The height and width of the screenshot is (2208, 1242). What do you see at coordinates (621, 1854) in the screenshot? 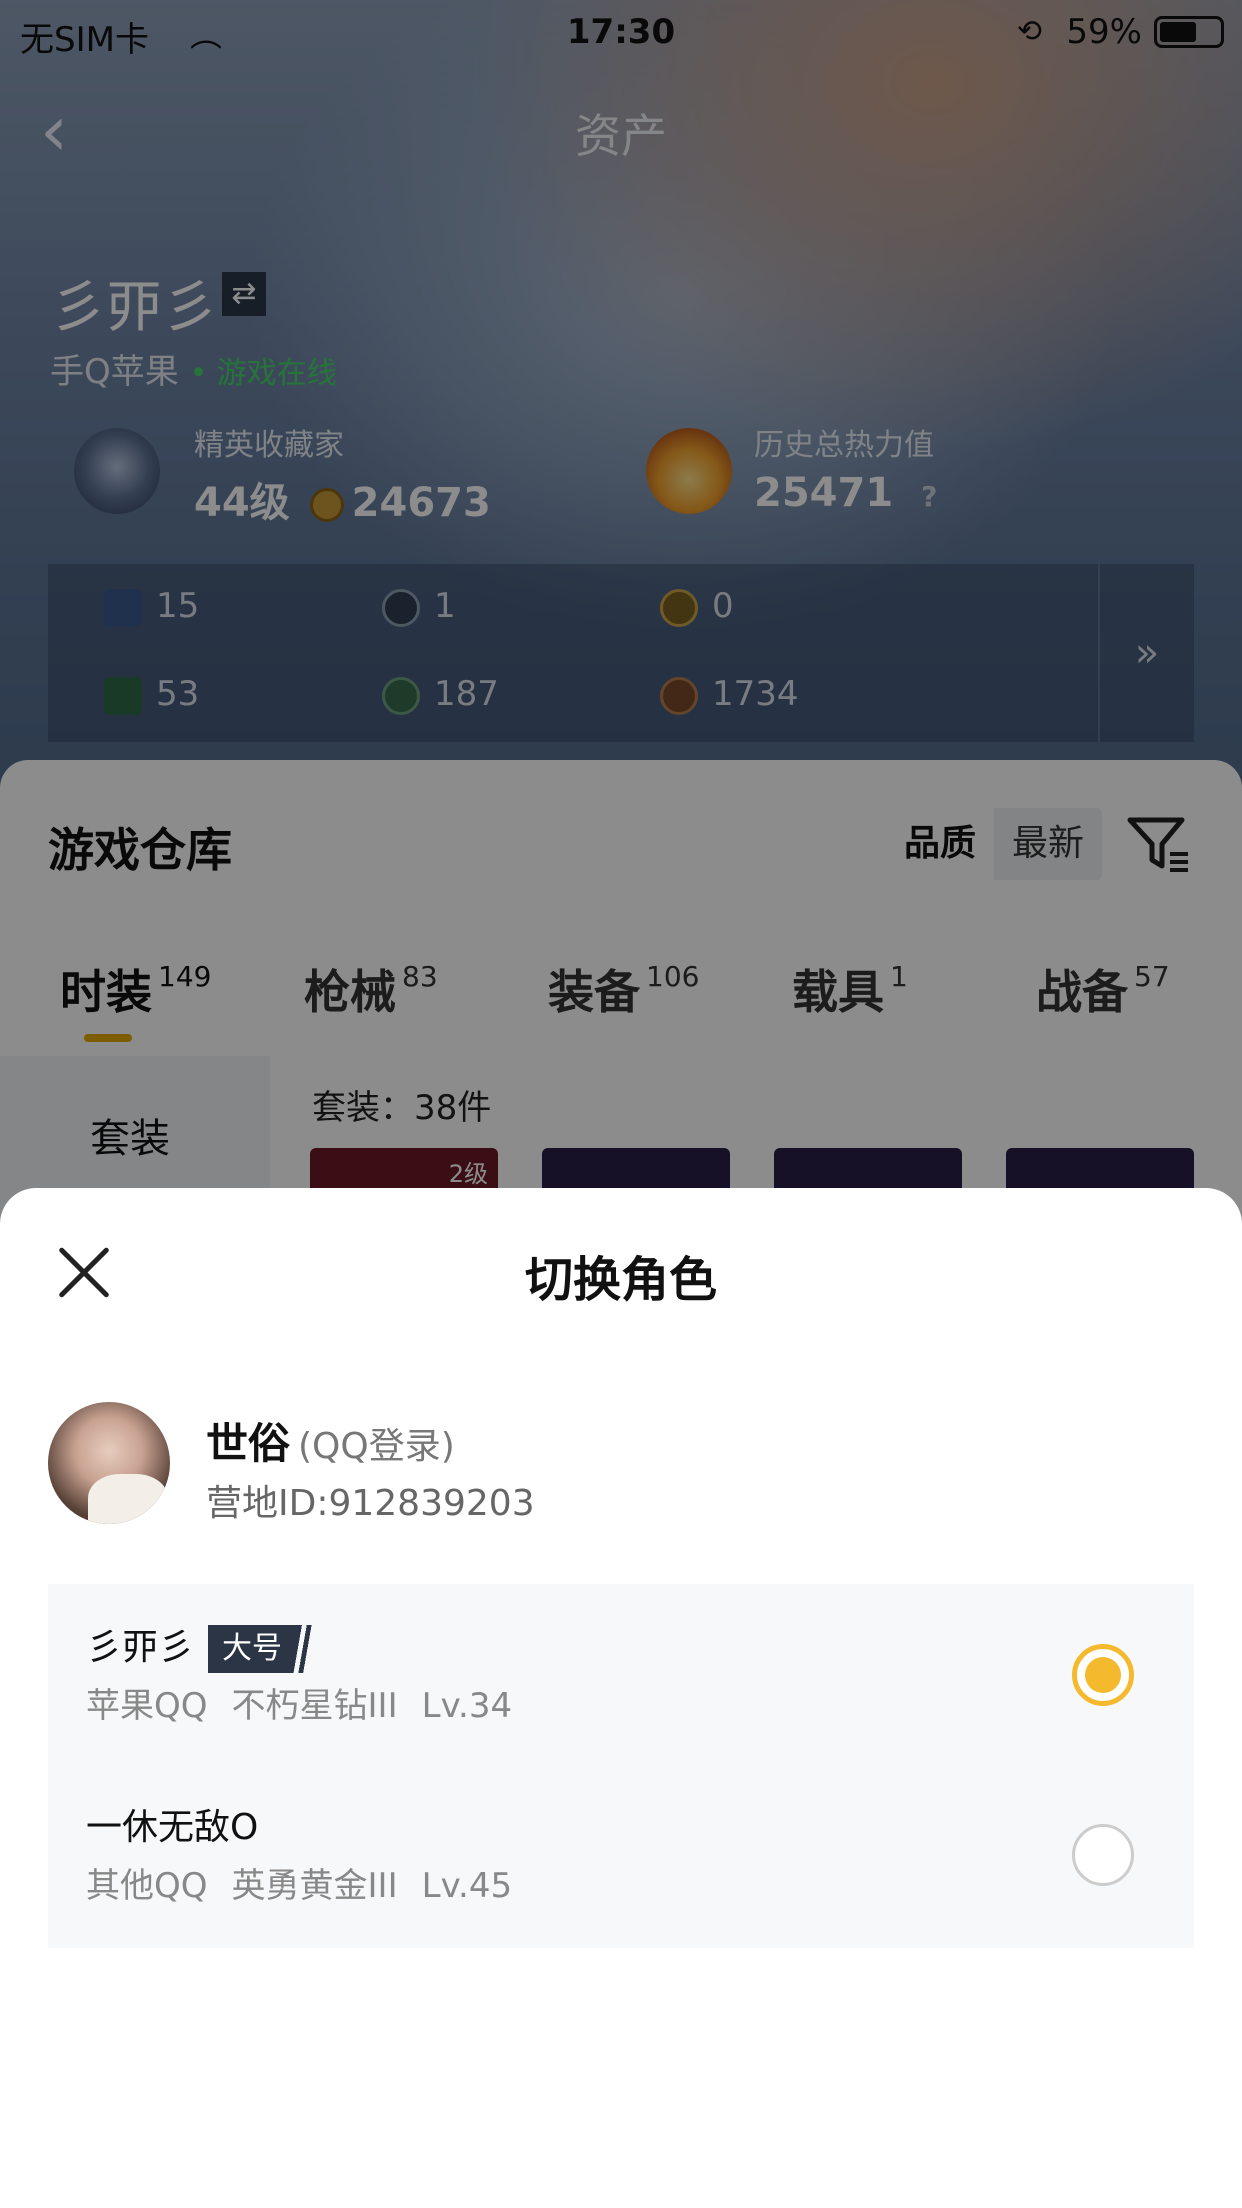
I see `role-item: 一休无敌O 其他QQ 英勇黄金III Lv.45` at bounding box center [621, 1854].